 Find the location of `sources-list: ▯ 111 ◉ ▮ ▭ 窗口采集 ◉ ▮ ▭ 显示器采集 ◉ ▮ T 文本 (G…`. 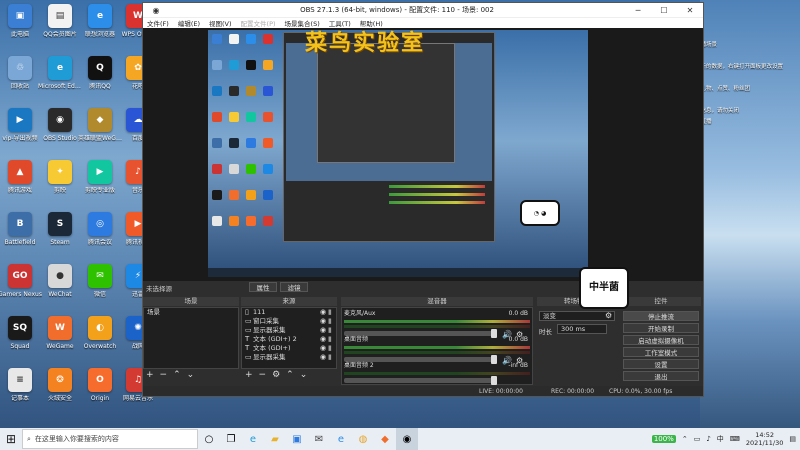

sources-list: ▯ 111 ◉ ▮ ▭ 窗口采集 ◉ ▮ ▭ 显示器采集 ◉ ▮ T 文本 (G… is located at coordinates (289, 338).